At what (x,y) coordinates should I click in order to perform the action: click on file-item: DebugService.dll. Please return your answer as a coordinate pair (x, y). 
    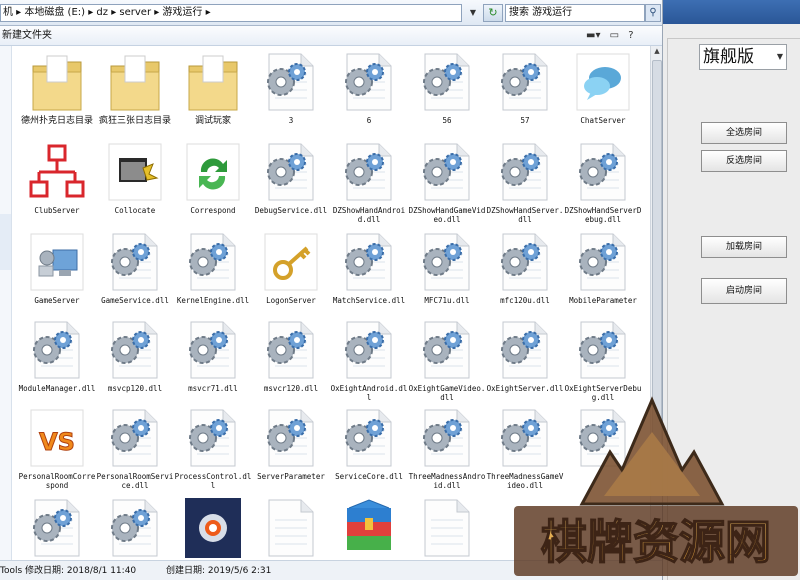
    Looking at the image, I should click on (291, 179).